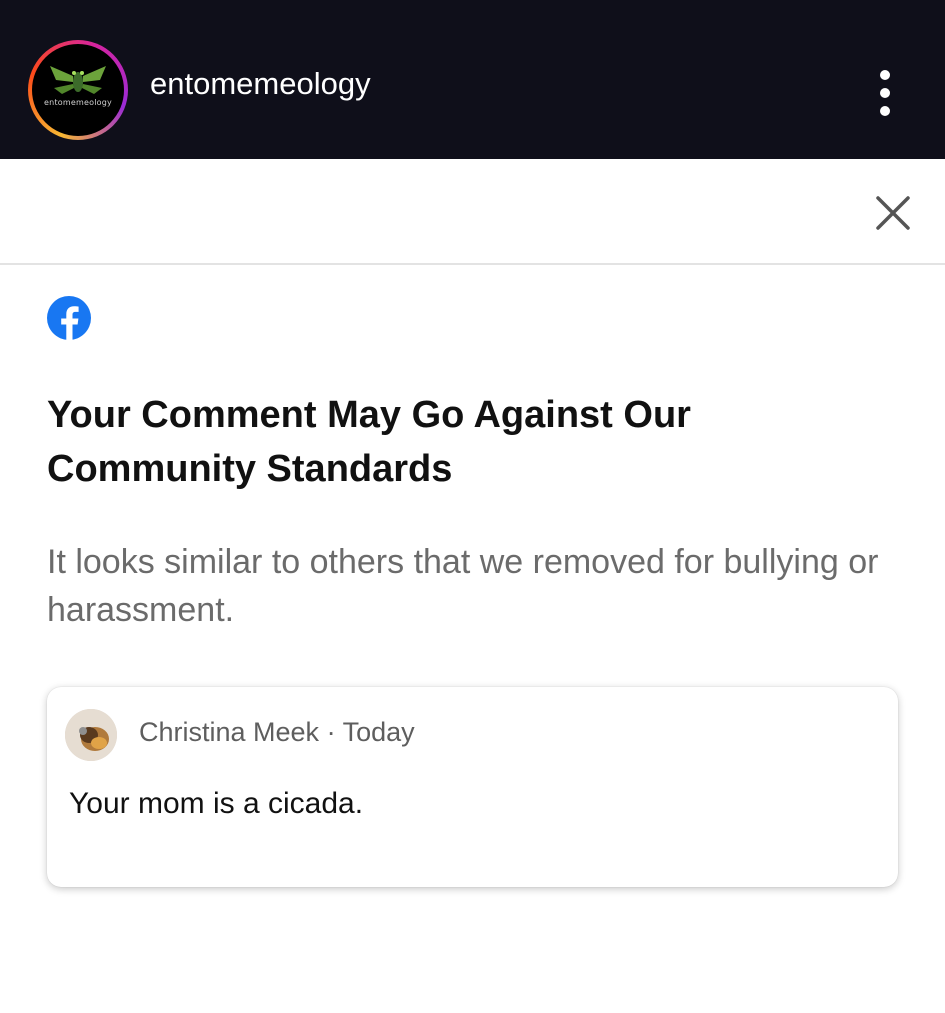  I want to click on account-name: entomemeology, so click(260, 83).